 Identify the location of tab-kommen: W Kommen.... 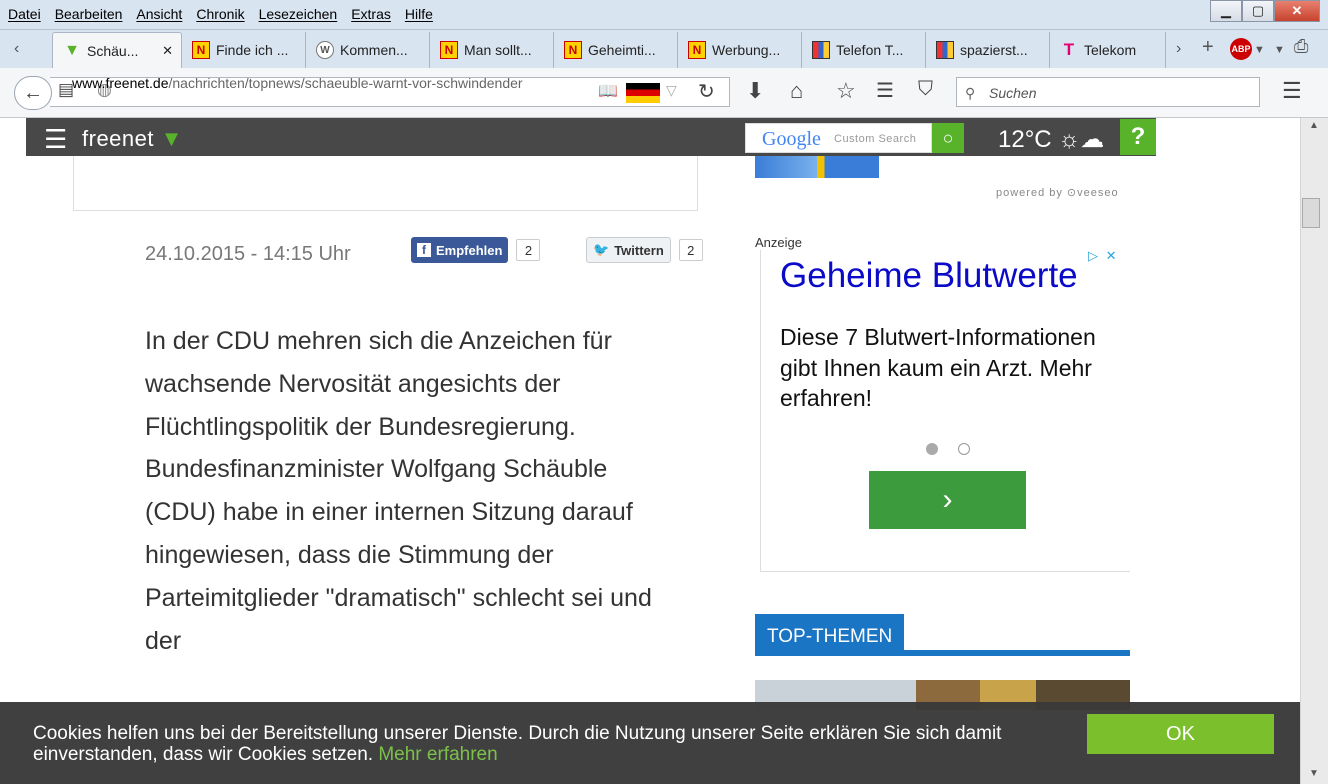
(368, 50).